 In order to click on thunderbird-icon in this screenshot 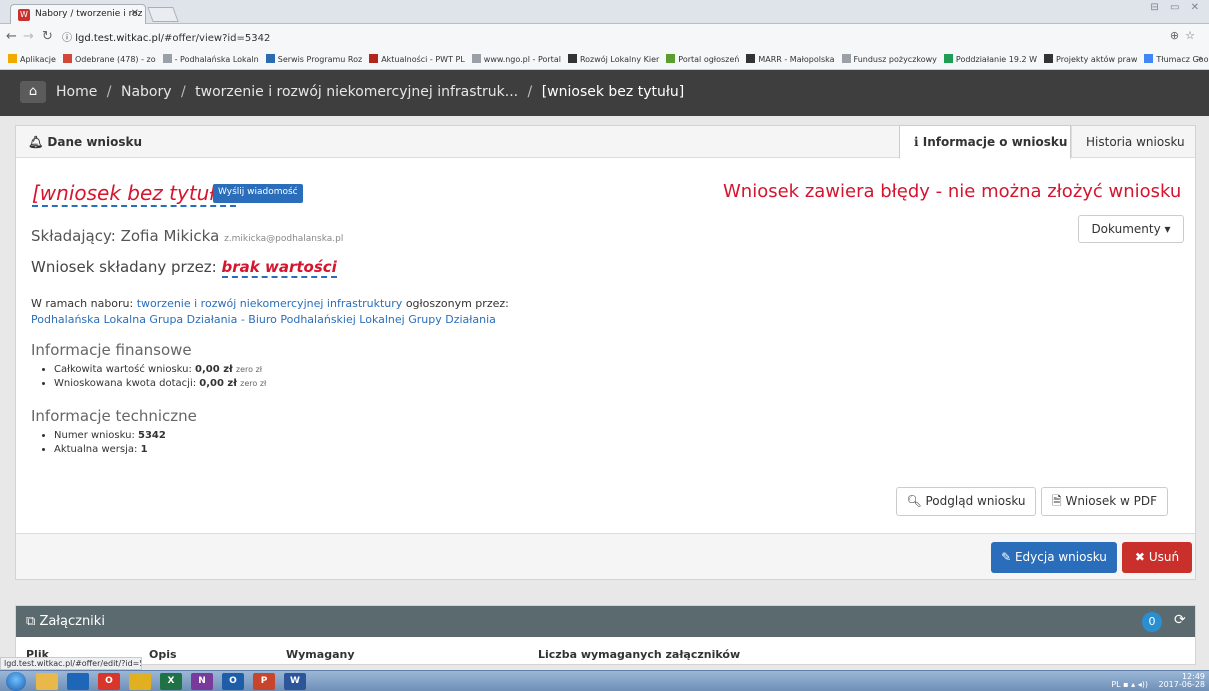, I will do `click(78, 681)`.